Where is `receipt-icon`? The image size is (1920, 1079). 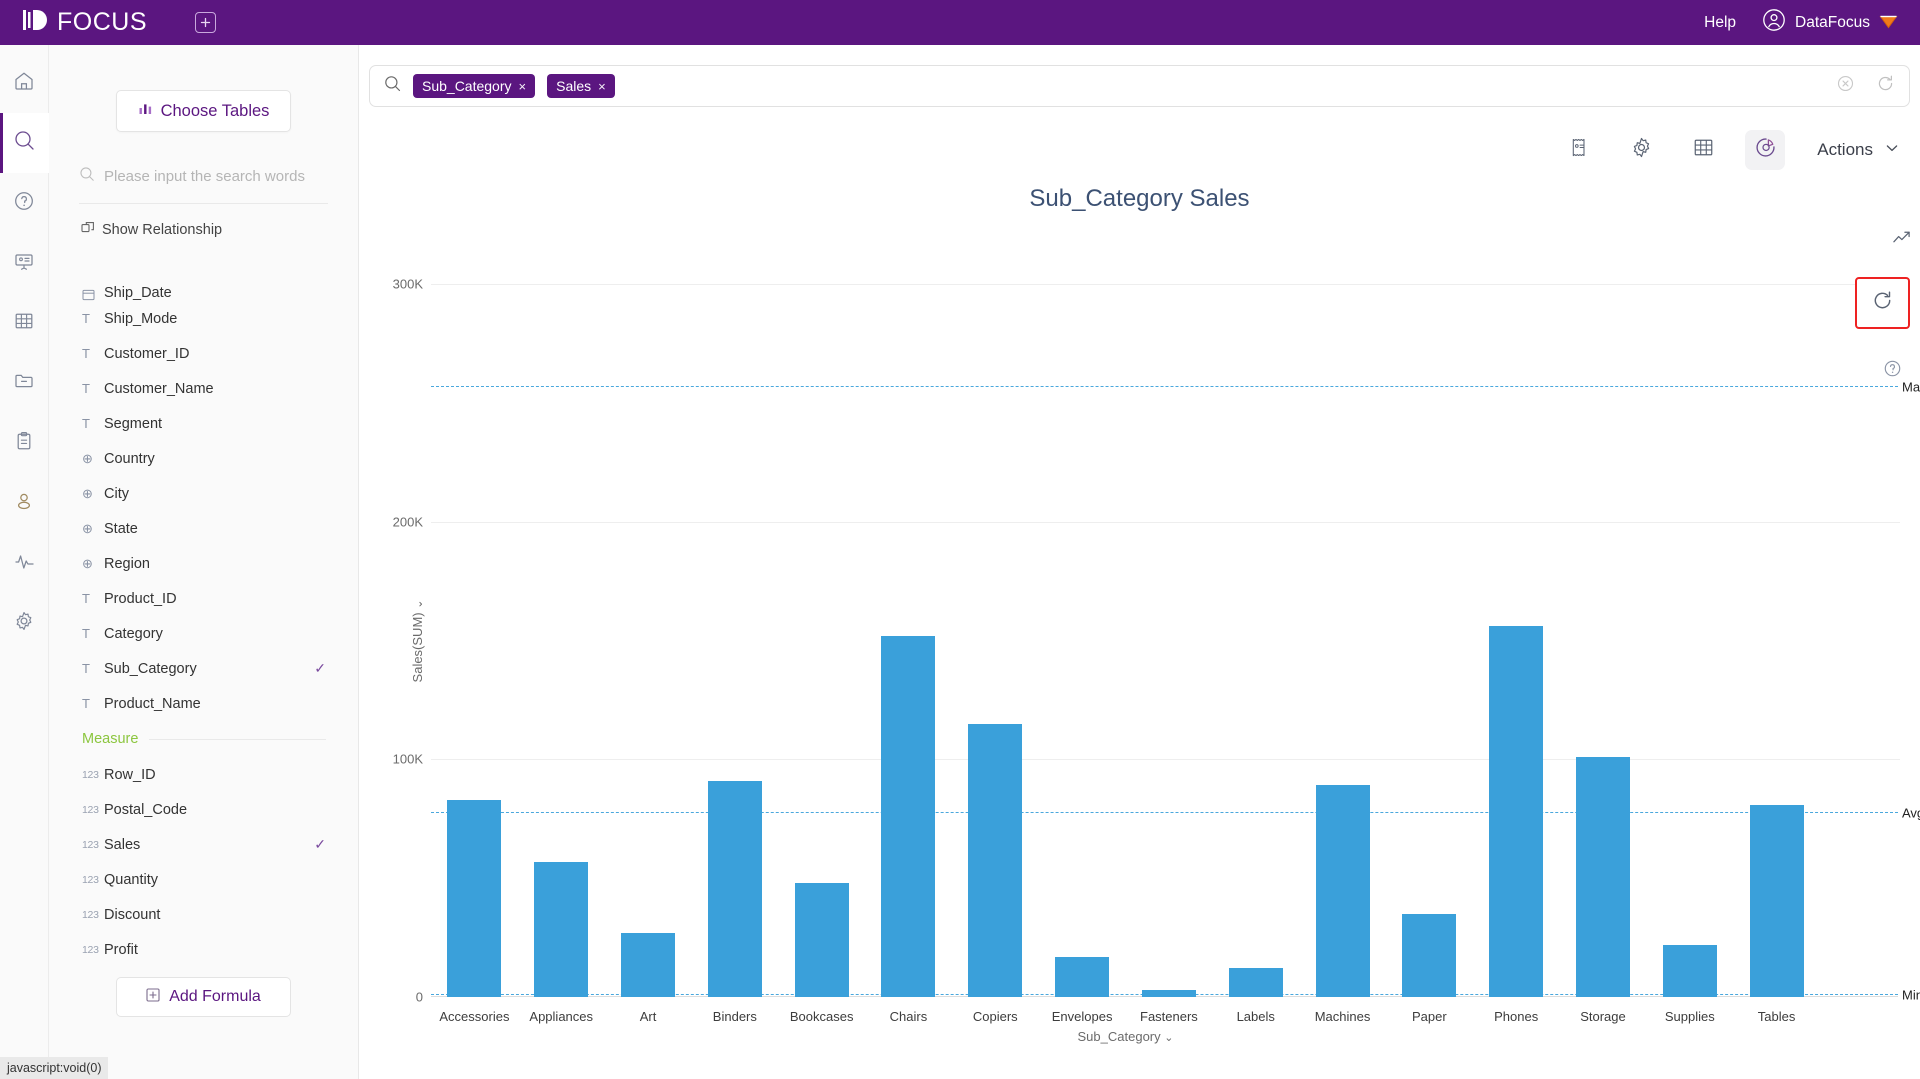 receipt-icon is located at coordinates (1579, 150).